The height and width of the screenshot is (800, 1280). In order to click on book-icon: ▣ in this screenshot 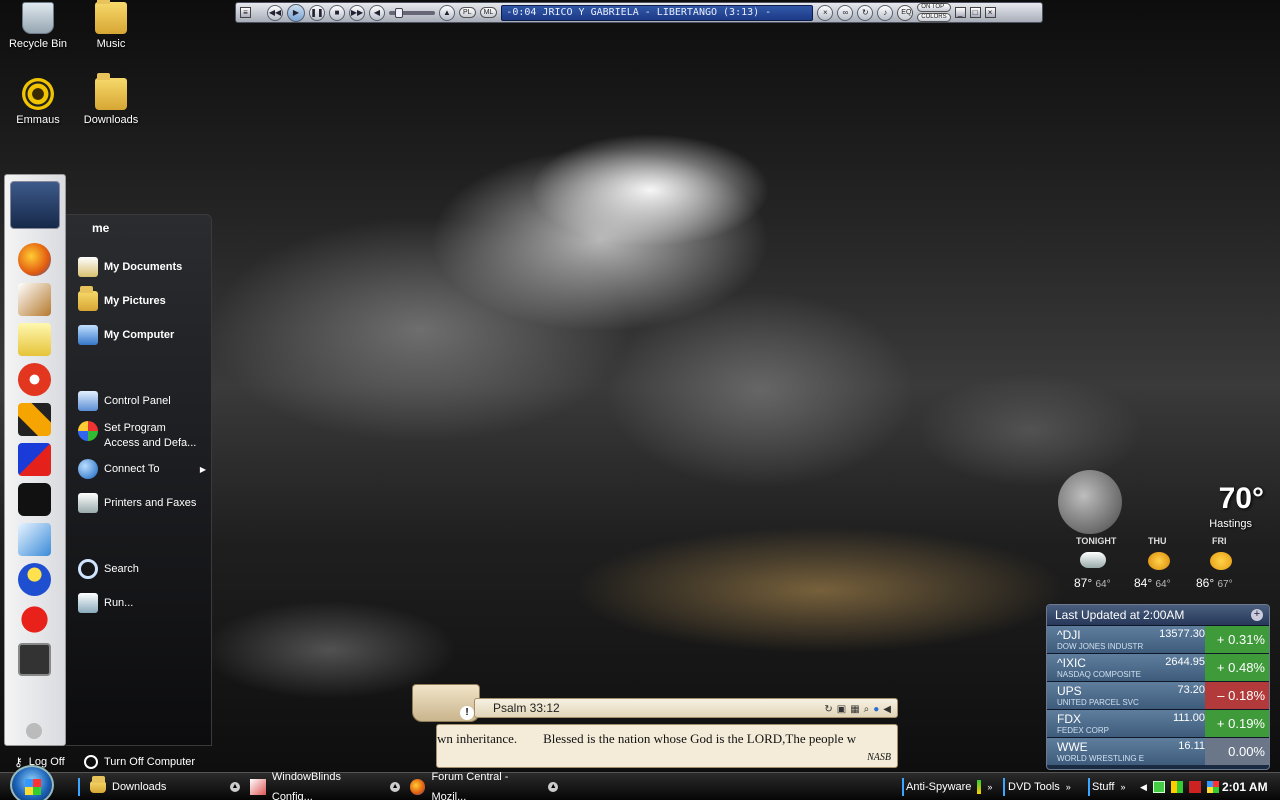, I will do `click(841, 710)`.